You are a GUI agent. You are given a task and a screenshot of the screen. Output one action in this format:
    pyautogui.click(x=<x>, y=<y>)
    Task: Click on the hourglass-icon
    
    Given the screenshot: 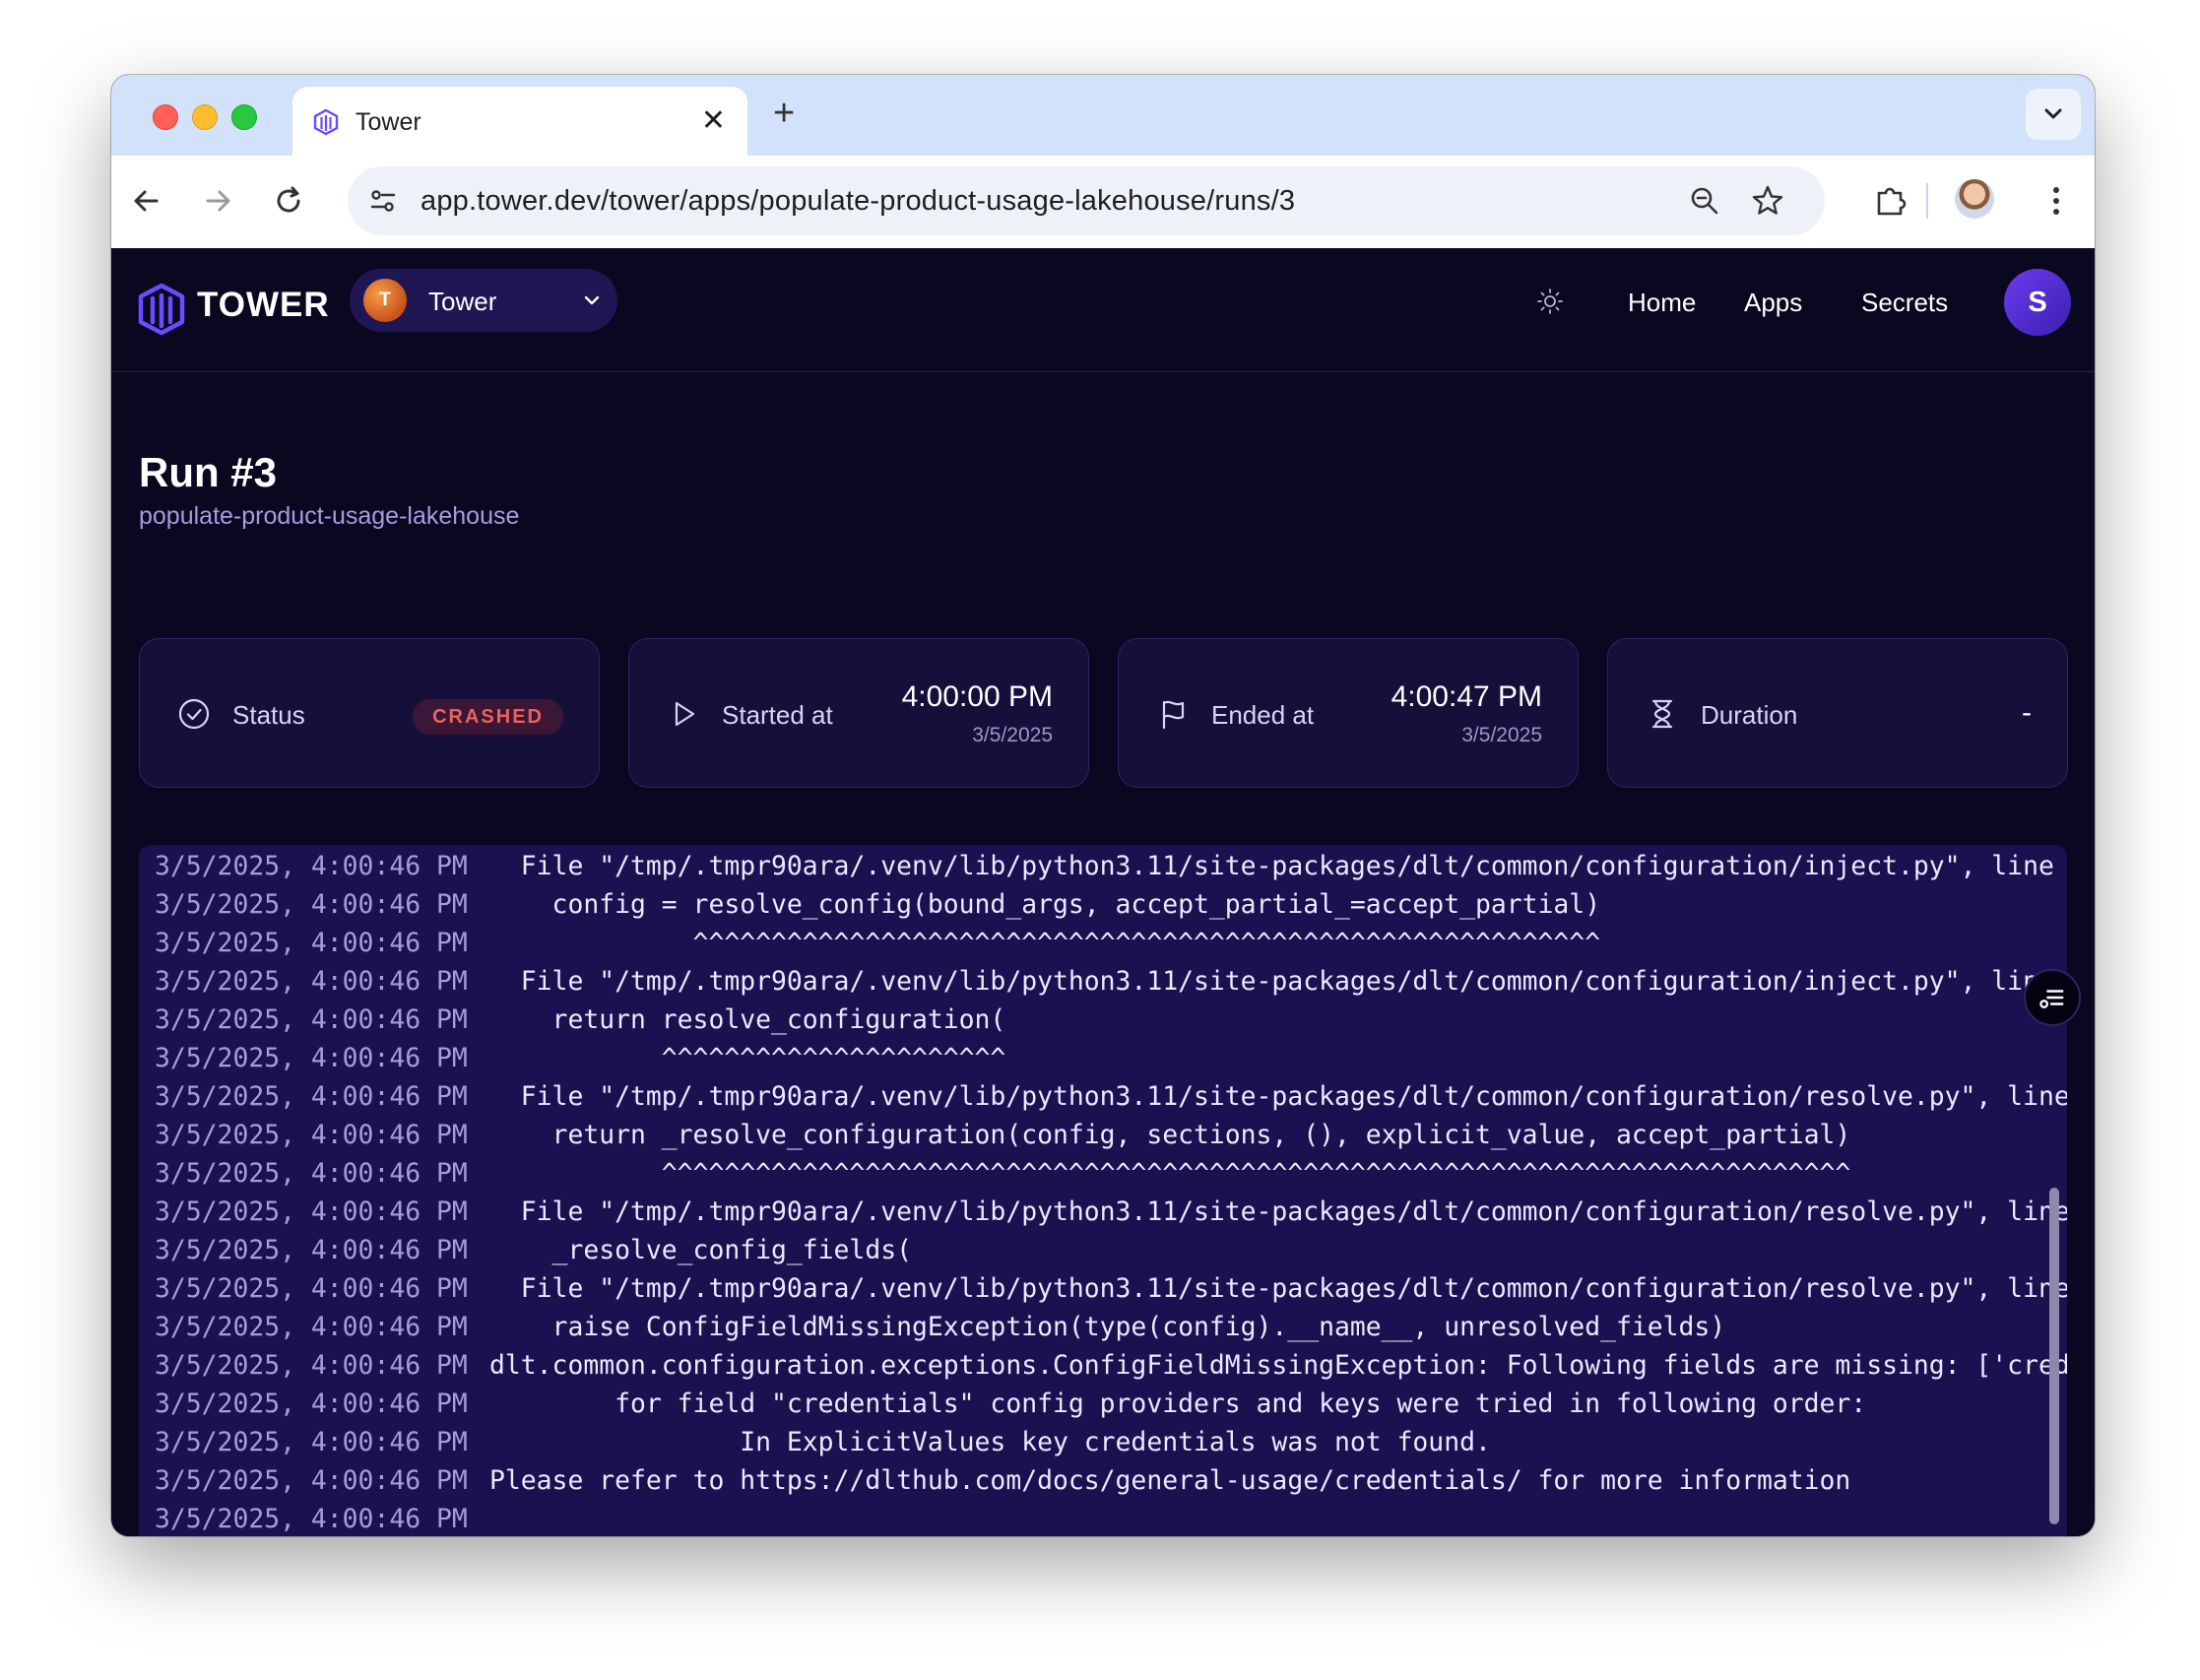 What is the action you would take?
    pyautogui.click(x=1662, y=714)
    